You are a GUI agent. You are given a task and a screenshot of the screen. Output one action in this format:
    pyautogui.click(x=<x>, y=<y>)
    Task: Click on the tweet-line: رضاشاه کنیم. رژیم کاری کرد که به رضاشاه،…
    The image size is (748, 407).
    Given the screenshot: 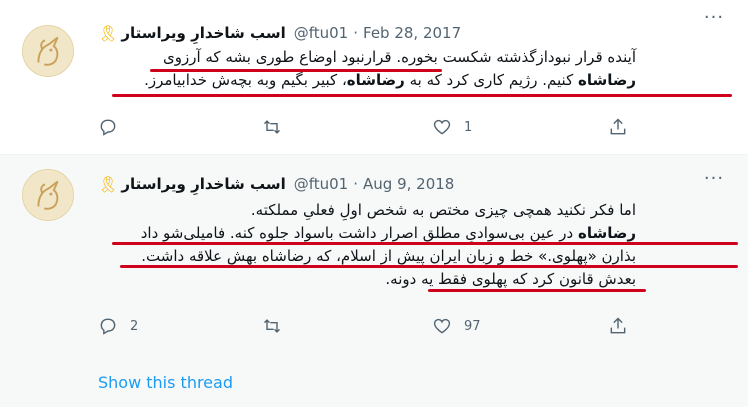 What is the action you would take?
    pyautogui.click(x=390, y=80)
    